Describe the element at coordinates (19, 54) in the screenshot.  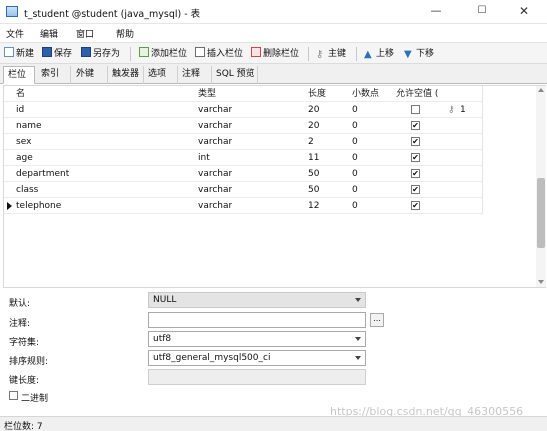
I see `new-button: 新建` at that location.